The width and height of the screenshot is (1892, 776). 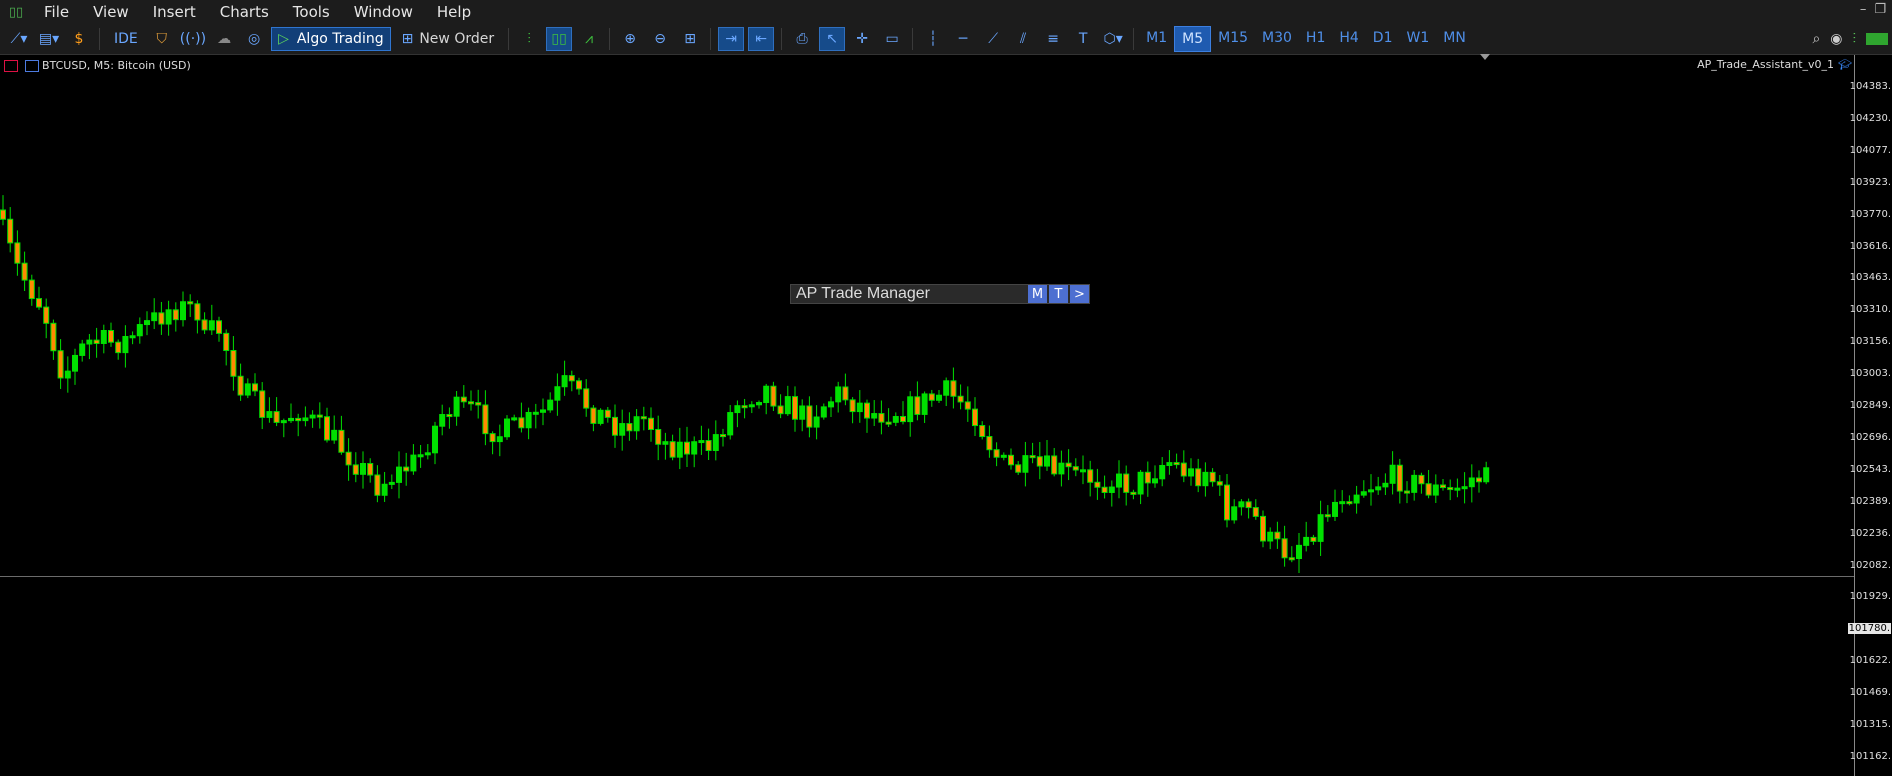 I want to click on signal-strength-icon: ⫶, so click(x=1855, y=39).